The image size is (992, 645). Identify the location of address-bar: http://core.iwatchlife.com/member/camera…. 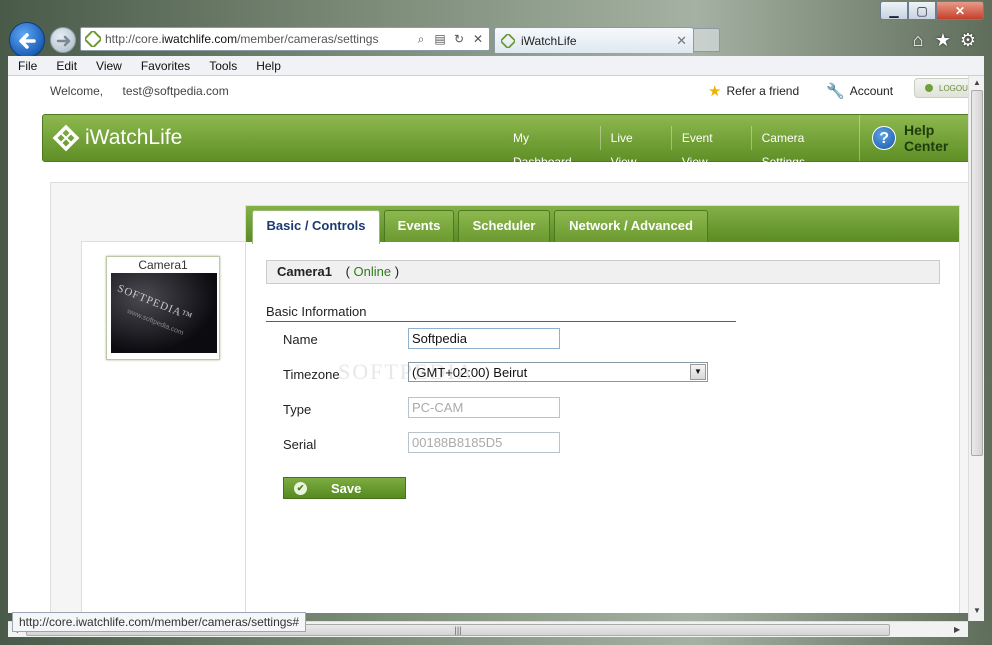
(285, 39).